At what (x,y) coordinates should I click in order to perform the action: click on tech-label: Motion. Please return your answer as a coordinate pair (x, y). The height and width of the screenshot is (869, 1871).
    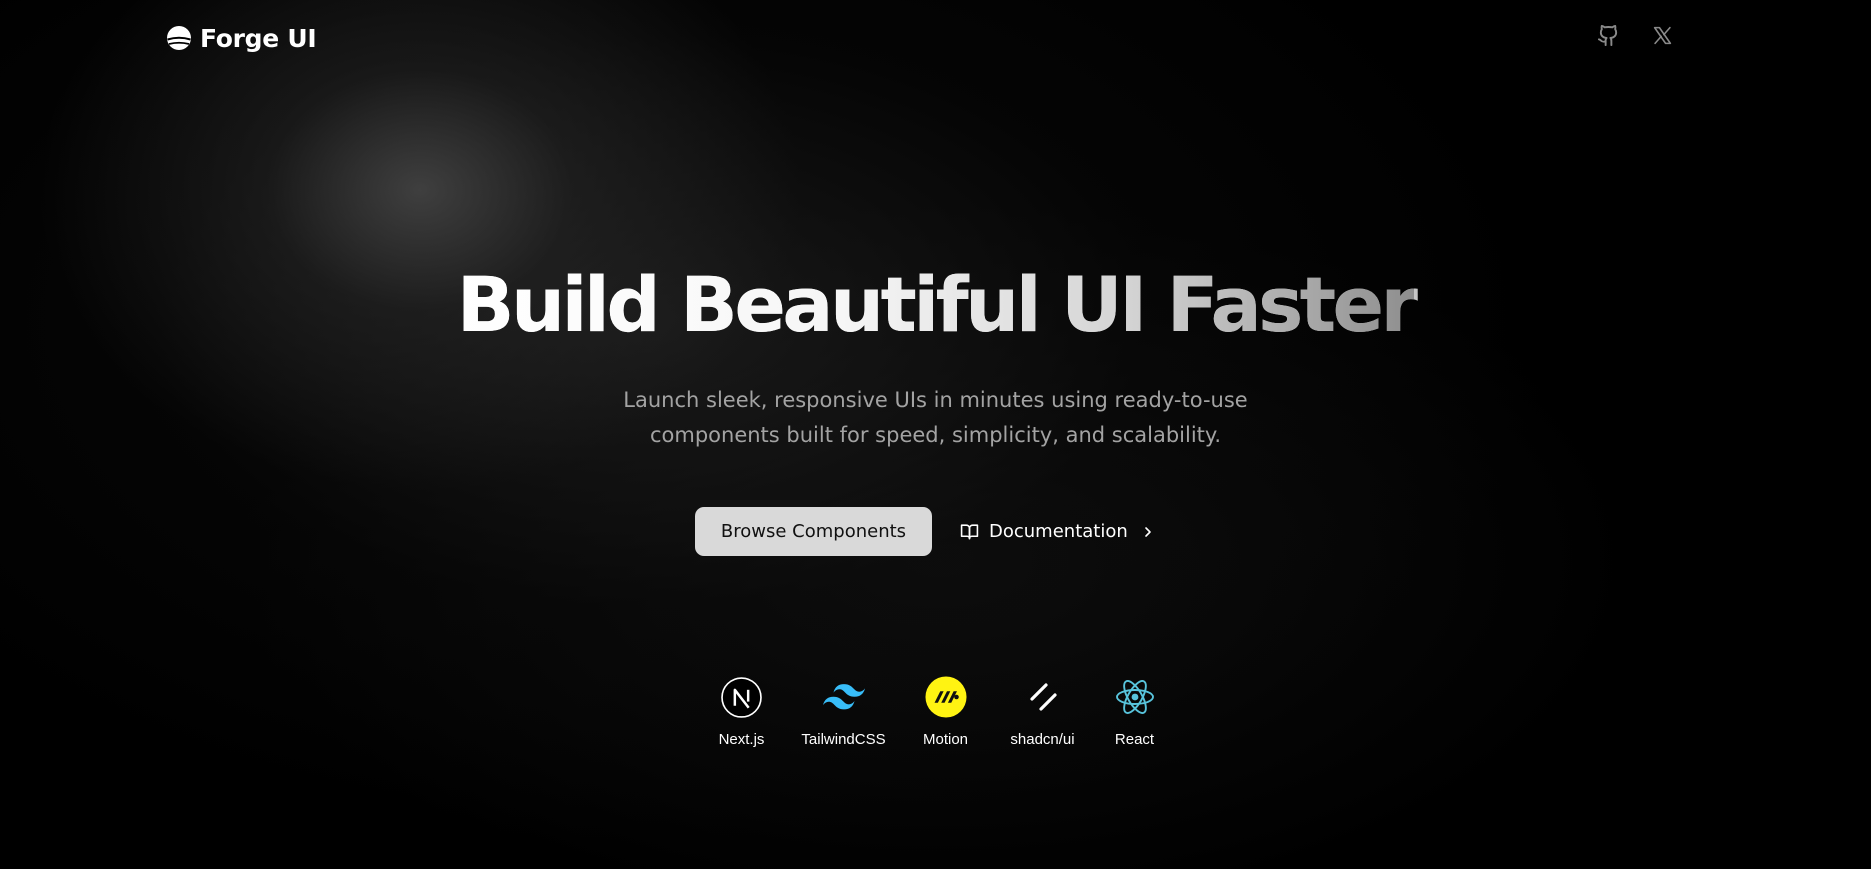
    Looking at the image, I should click on (945, 739).